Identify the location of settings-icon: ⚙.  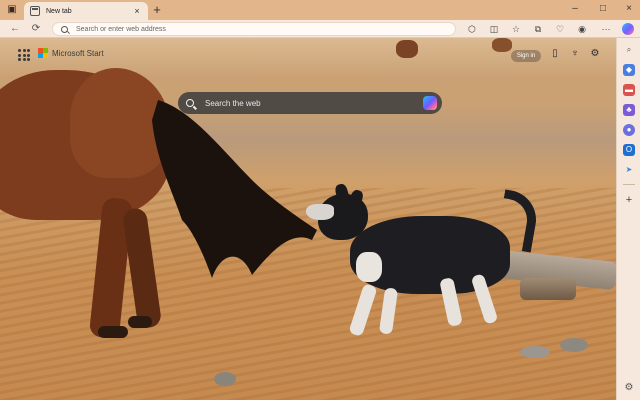
(595, 54).